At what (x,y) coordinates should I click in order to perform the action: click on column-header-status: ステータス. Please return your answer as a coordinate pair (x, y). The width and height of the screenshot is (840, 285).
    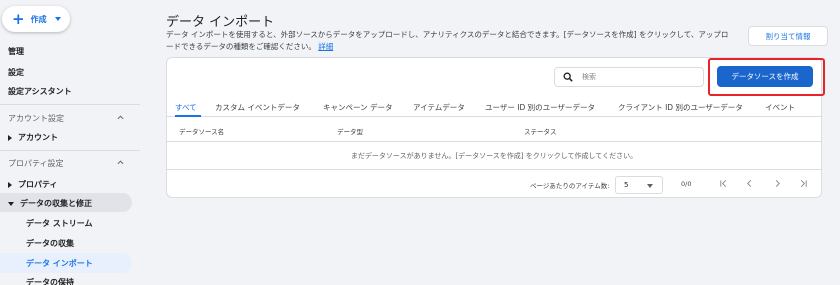
    Looking at the image, I should click on (540, 131).